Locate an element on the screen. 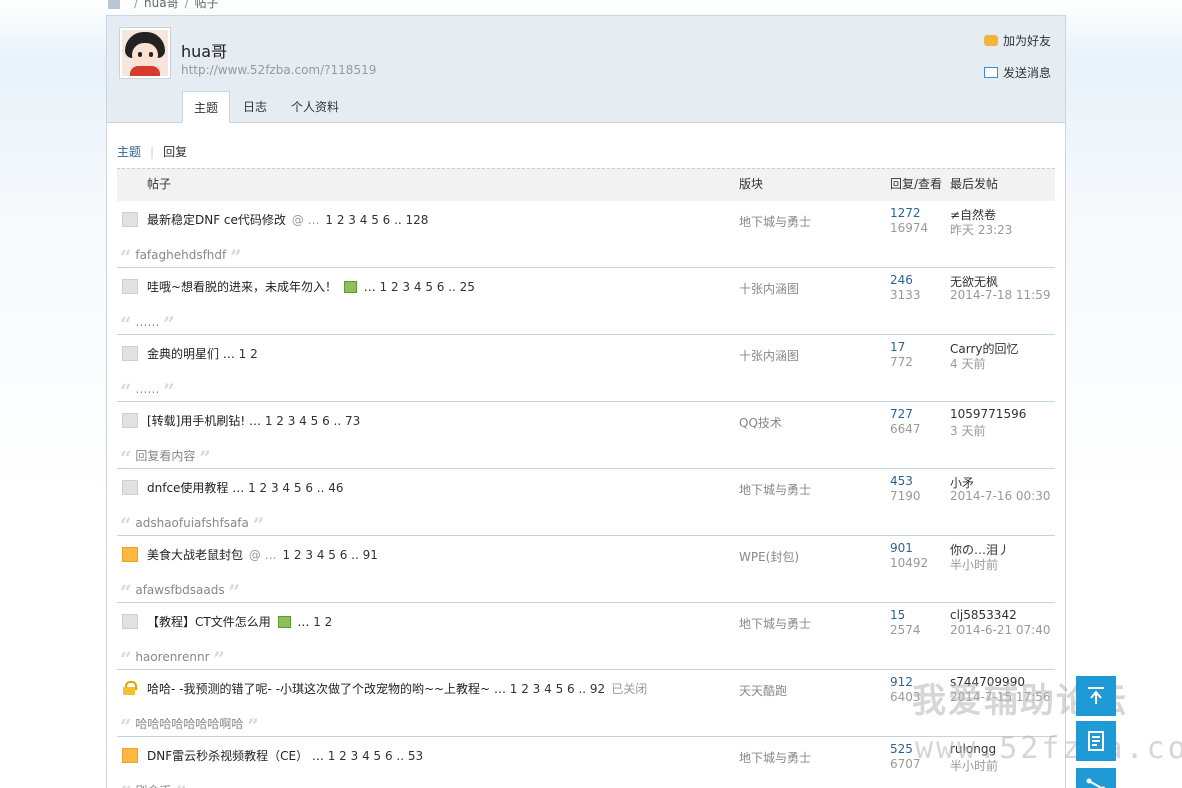  tab-profile: 个人资料 is located at coordinates (315, 107).